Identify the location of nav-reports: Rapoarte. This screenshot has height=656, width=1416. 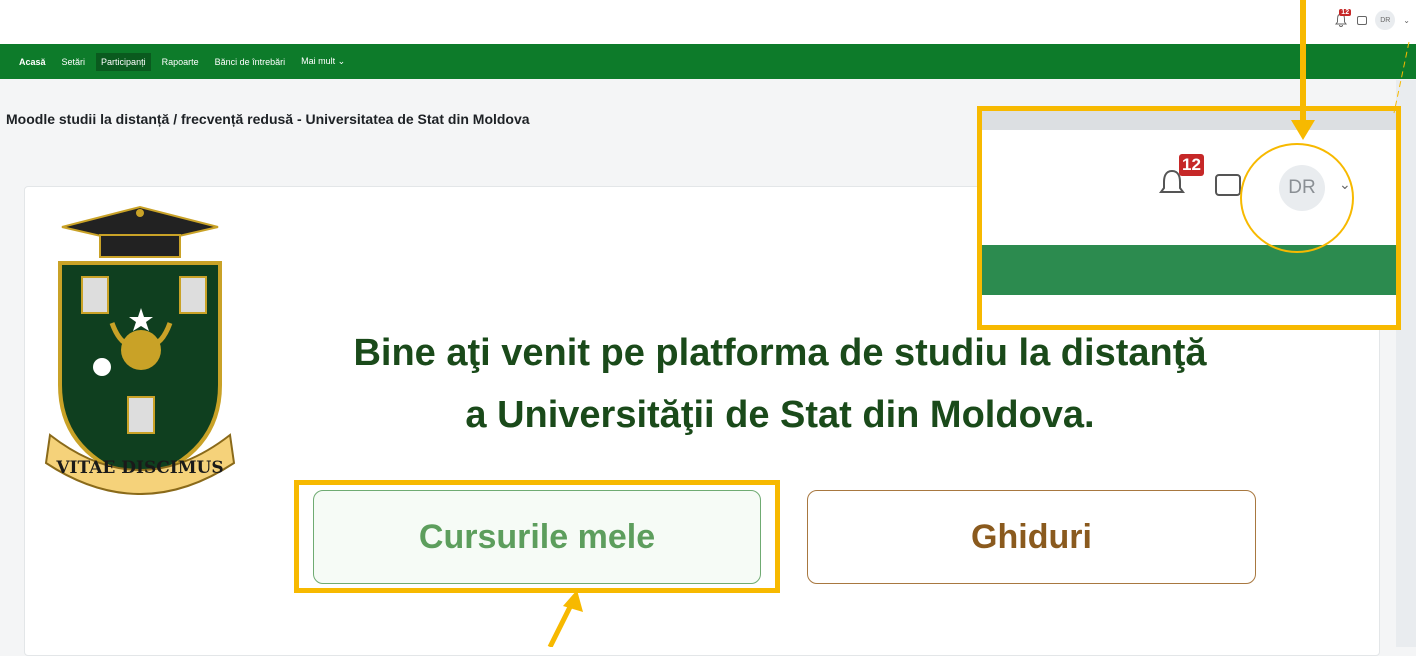
(180, 62).